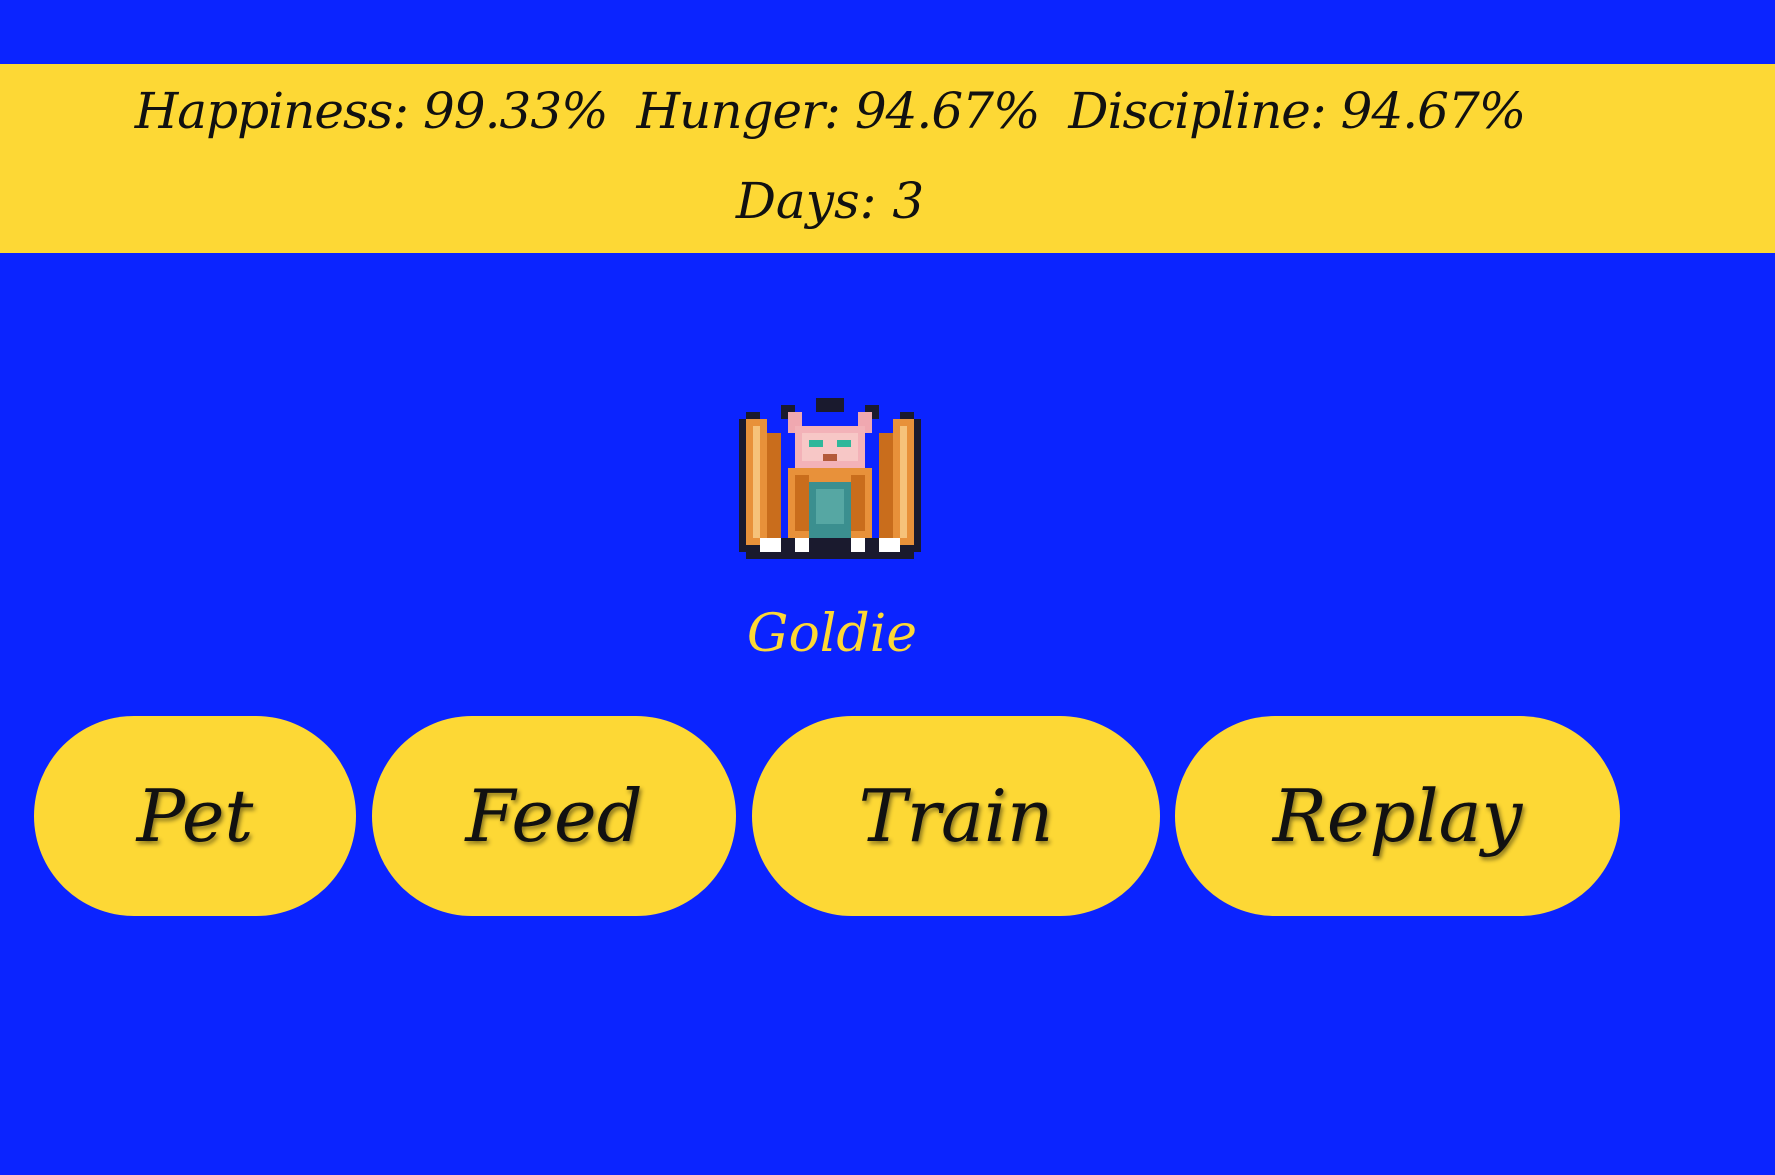  I want to click on pet-button: Pet, so click(195, 816).